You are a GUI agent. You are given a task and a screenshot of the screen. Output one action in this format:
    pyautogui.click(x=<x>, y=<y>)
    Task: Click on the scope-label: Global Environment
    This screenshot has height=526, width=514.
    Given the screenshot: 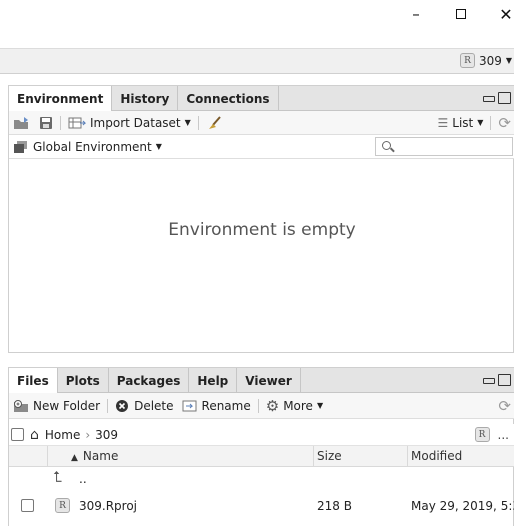 What is the action you would take?
    pyautogui.click(x=92, y=146)
    